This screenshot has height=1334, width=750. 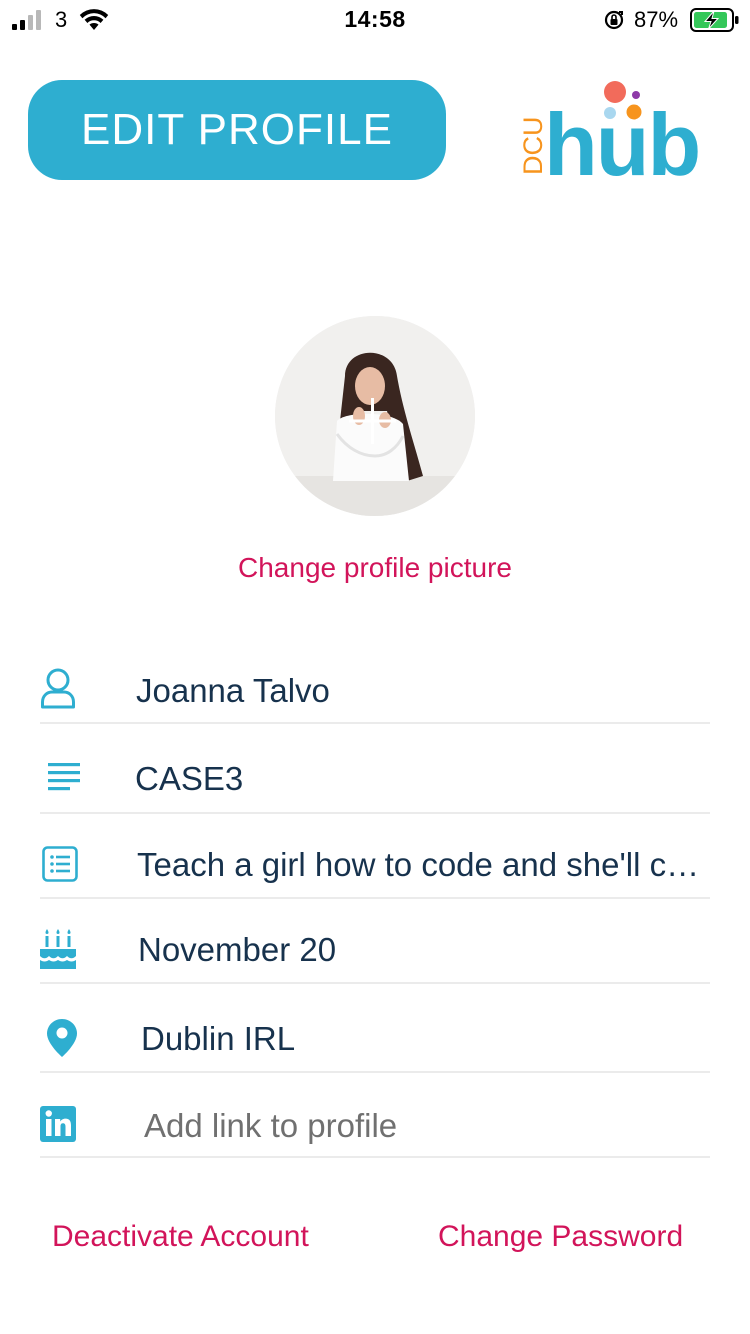 What do you see at coordinates (423, 950) in the screenshot?
I see `birthday-field: November 20` at bounding box center [423, 950].